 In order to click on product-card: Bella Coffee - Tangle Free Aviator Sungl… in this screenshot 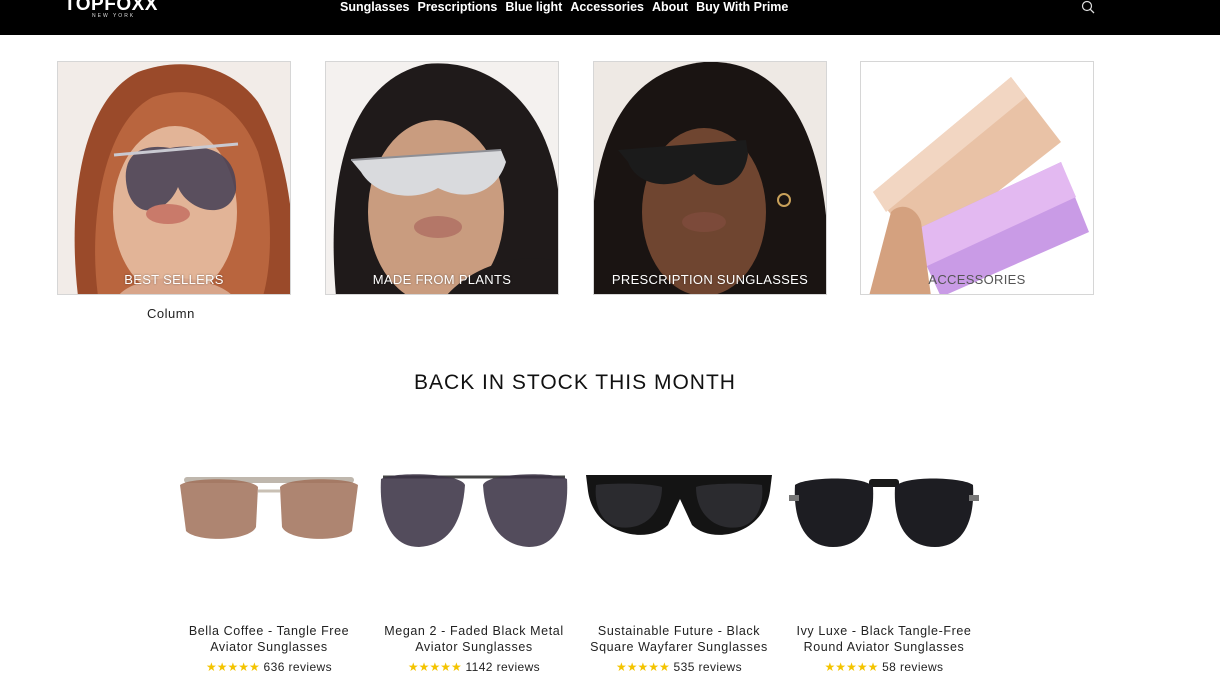, I will do `click(269, 564)`.